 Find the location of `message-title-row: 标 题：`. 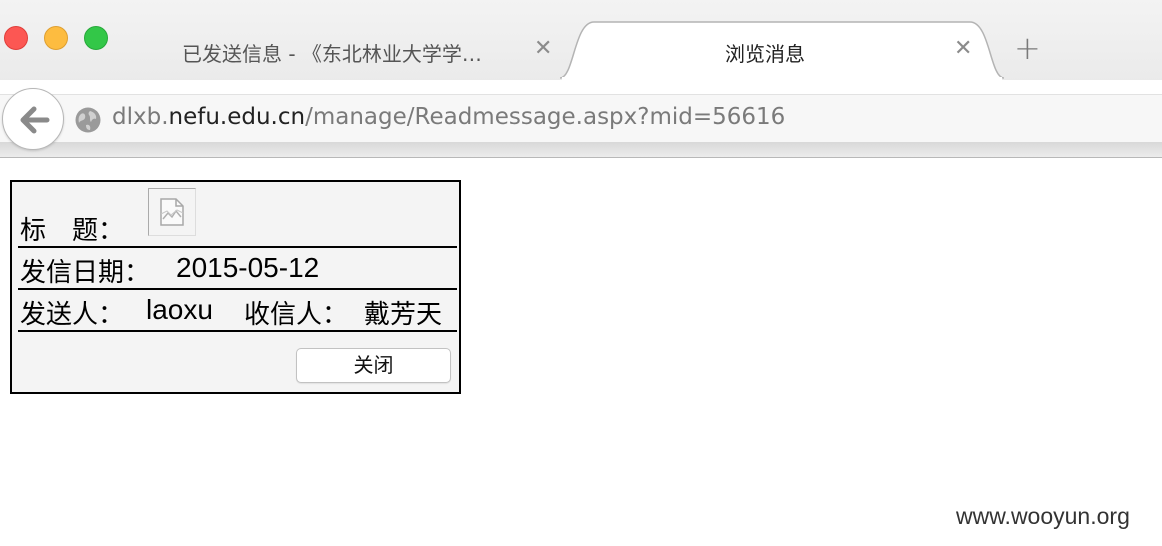

message-title-row: 标 题： is located at coordinates (237, 217).